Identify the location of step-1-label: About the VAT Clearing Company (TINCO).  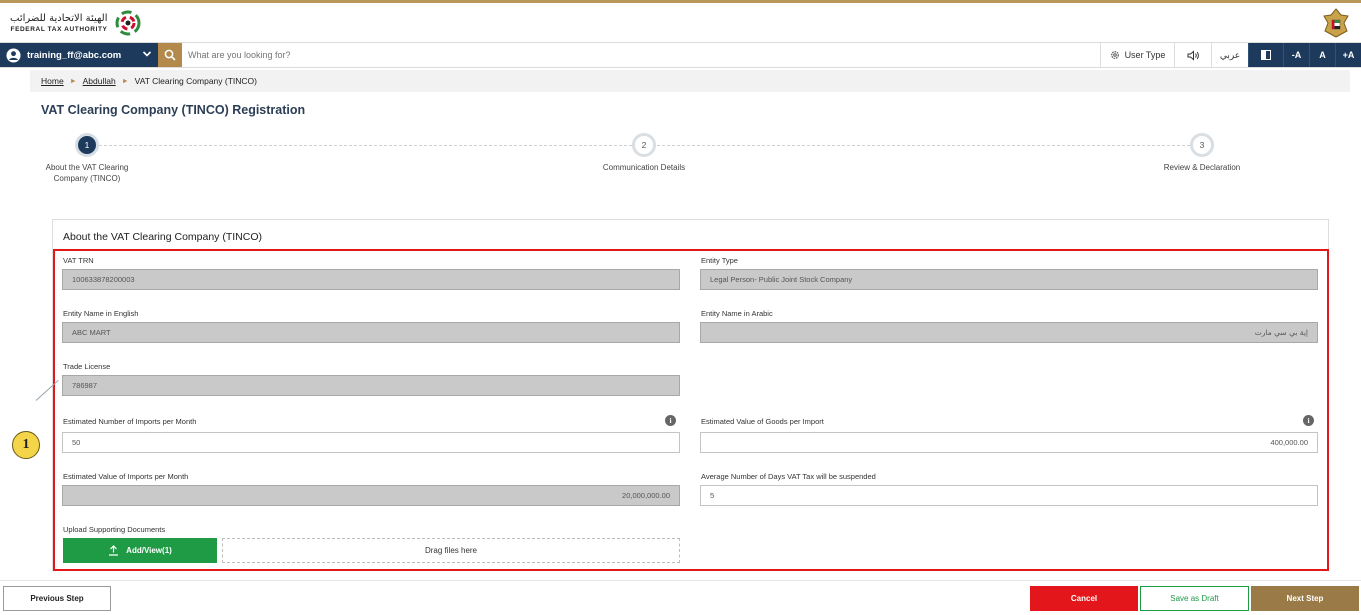
(87, 173).